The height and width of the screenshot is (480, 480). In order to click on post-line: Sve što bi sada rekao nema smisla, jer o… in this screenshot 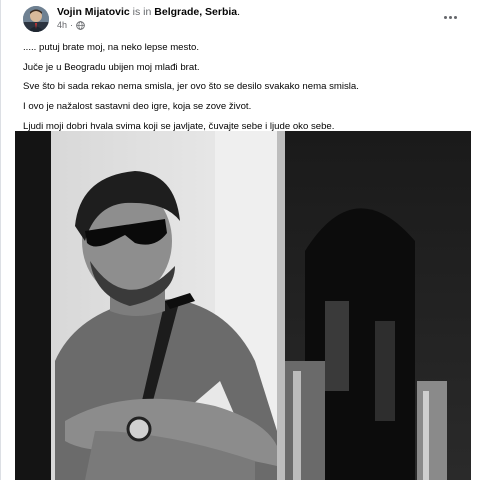, I will do `click(191, 87)`.